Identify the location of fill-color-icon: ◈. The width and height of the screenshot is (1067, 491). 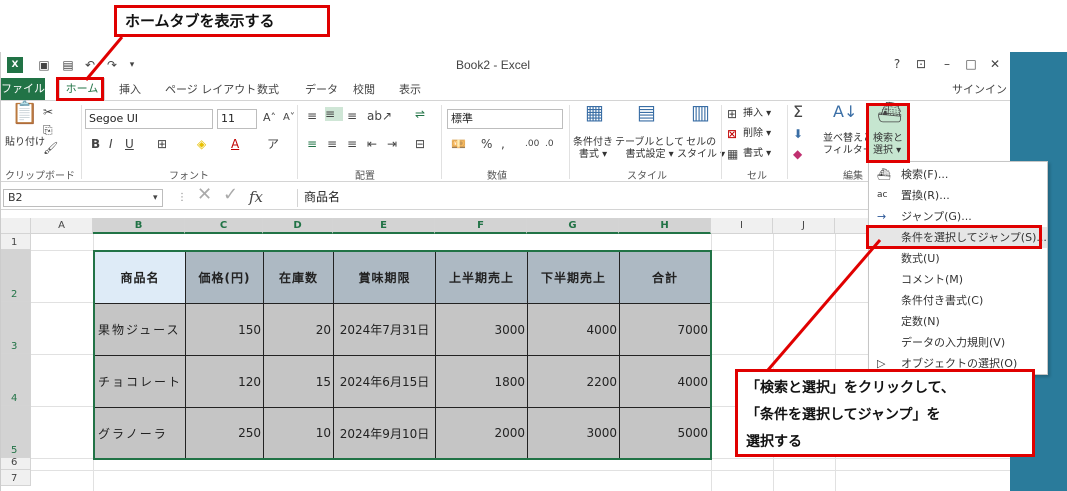
(201, 144).